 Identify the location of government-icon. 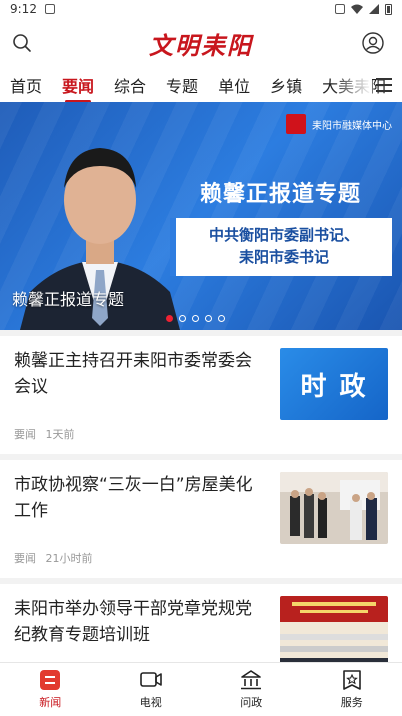
(251, 679).